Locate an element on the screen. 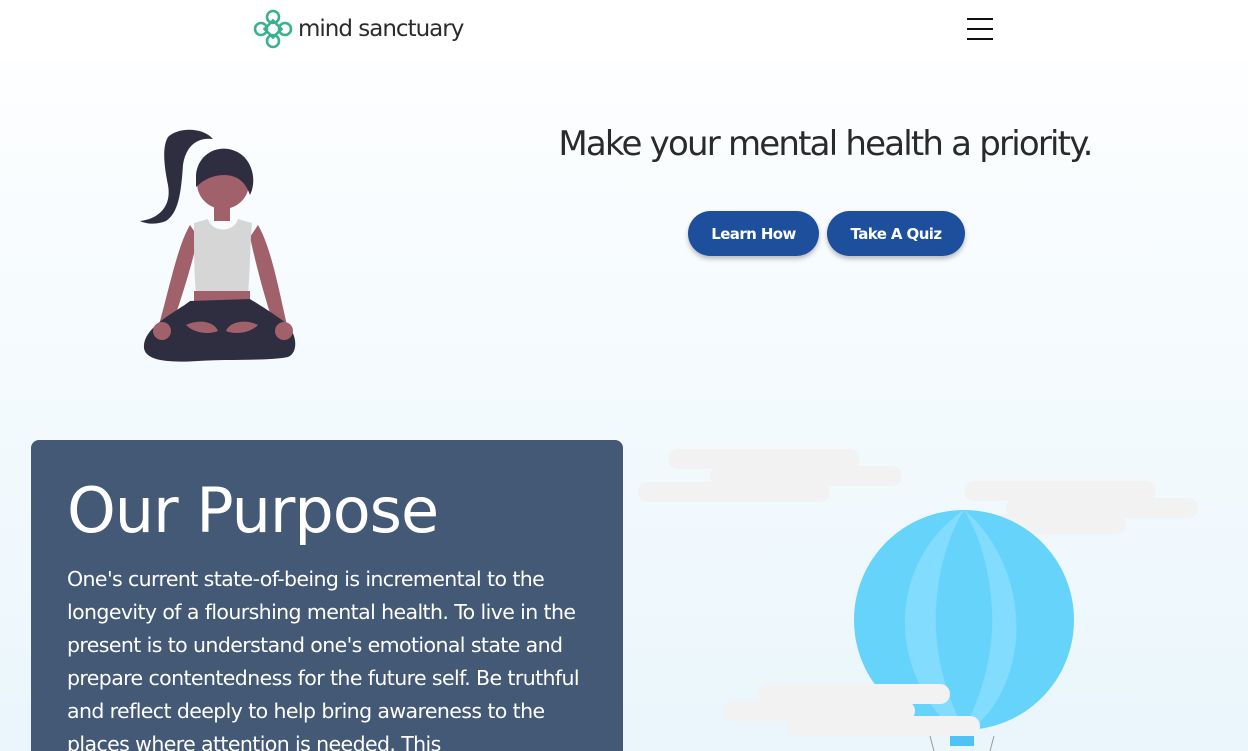  brand-logo: mind sanctuary is located at coordinates (358, 29).